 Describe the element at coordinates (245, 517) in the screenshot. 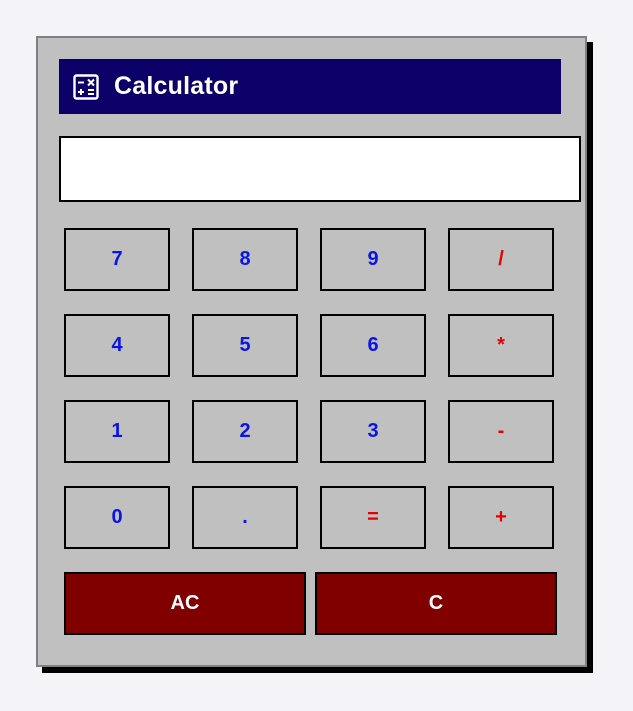

I see `key-decimal: .` at that location.